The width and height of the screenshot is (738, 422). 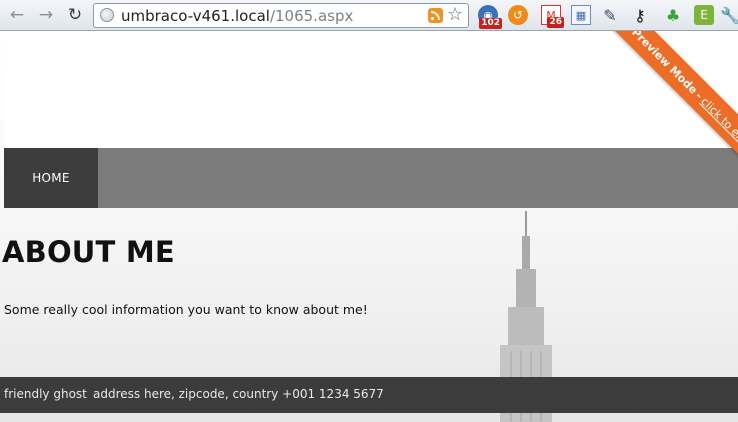 What do you see at coordinates (581, 15) in the screenshot?
I see `calendar-icon: ▦` at bounding box center [581, 15].